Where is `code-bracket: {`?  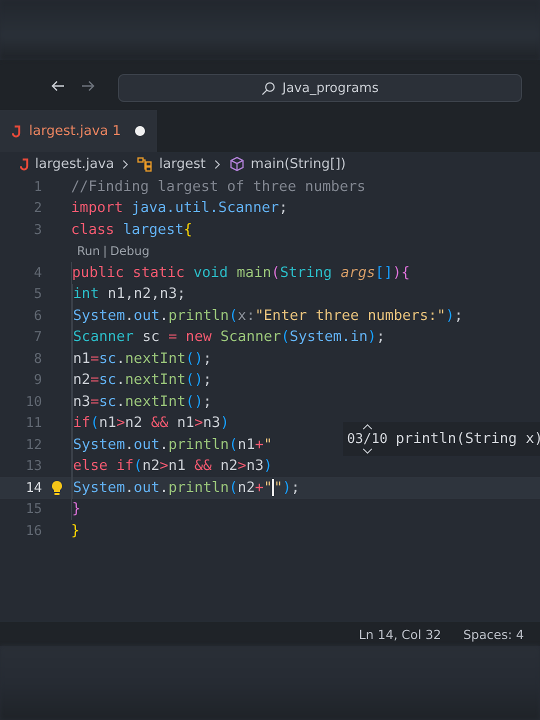
code-bracket: { is located at coordinates (188, 230).